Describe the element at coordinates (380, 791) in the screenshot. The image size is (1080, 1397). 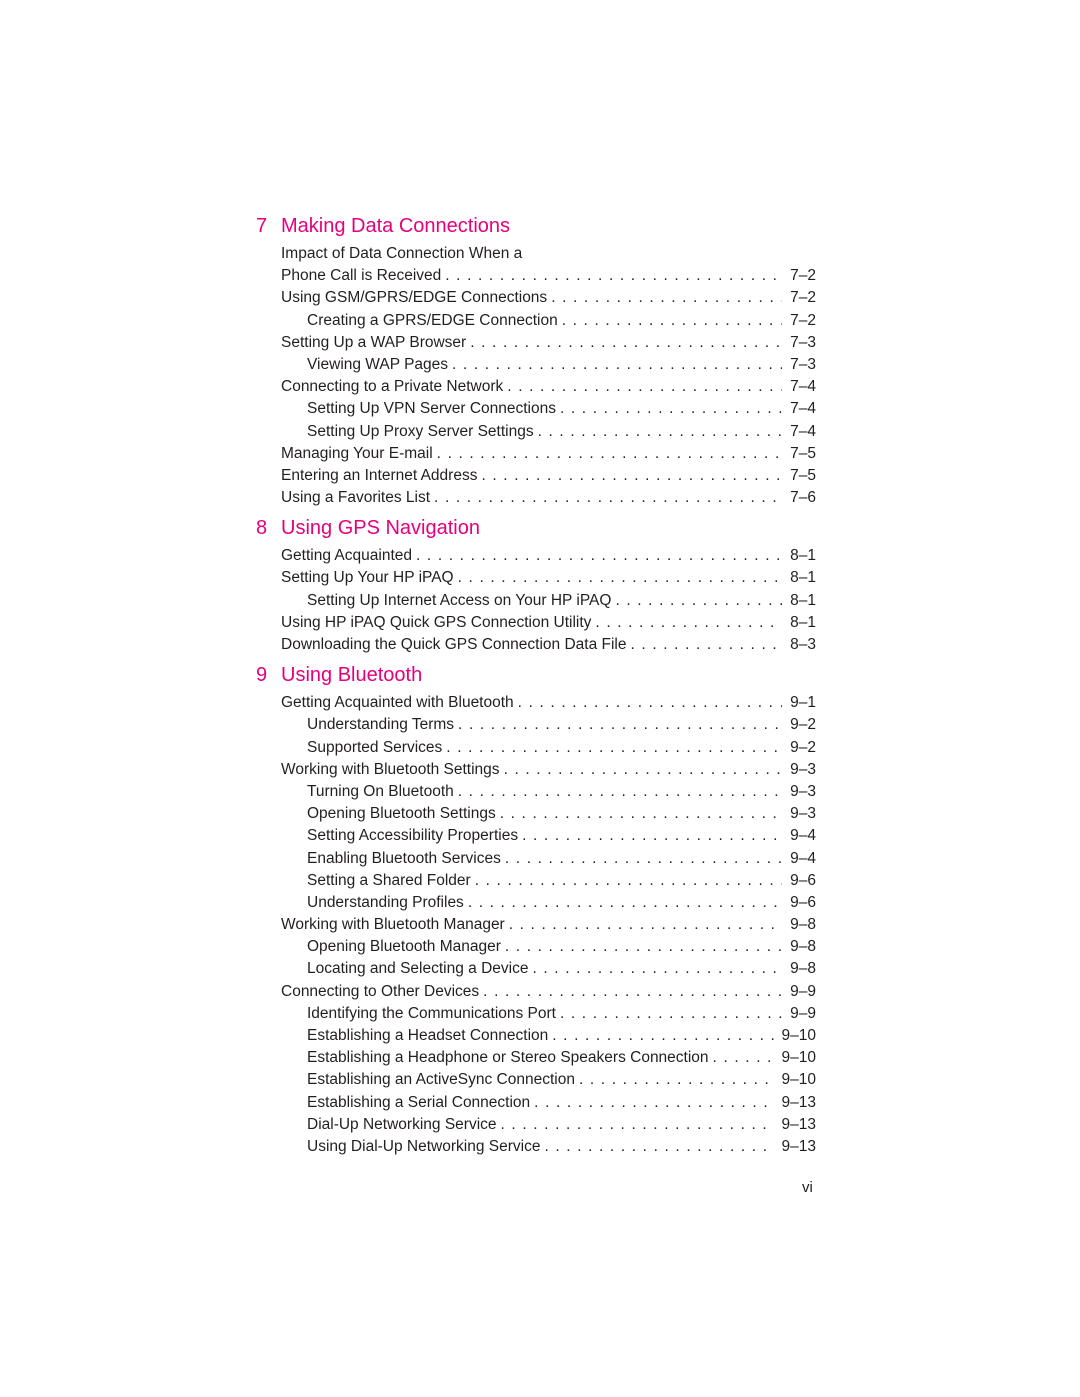
I see `entry-title: Turning On Bluetooth` at that location.